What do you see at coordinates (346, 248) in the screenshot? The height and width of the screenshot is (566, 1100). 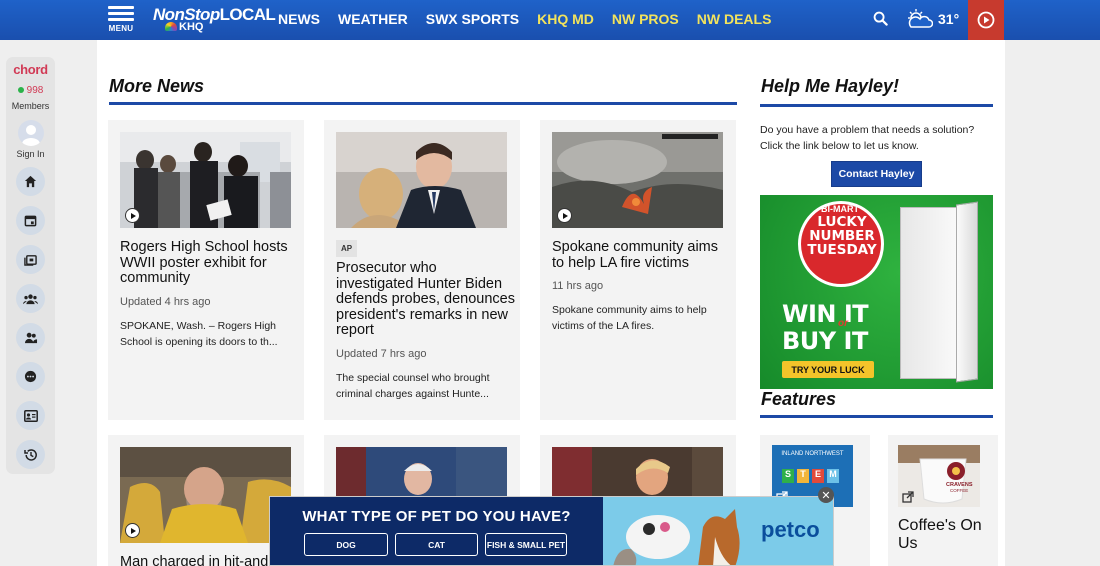 I see `source-tag-ap: AP` at bounding box center [346, 248].